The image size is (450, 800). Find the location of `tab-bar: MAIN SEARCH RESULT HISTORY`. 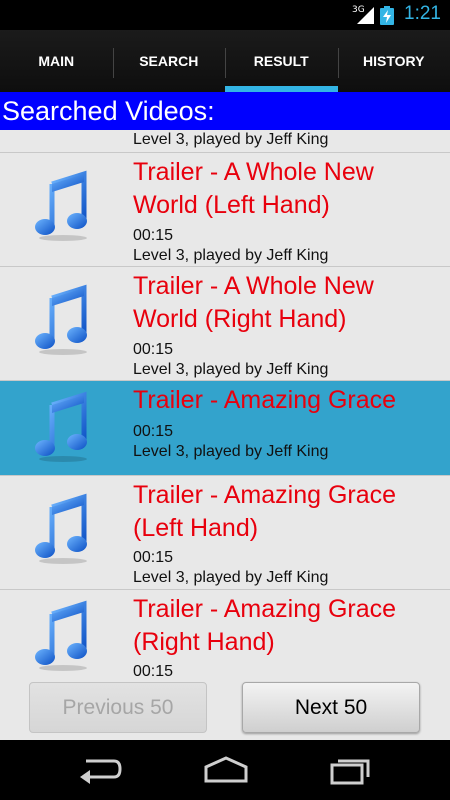

tab-bar: MAIN SEARCH RESULT HISTORY is located at coordinates (225, 61).